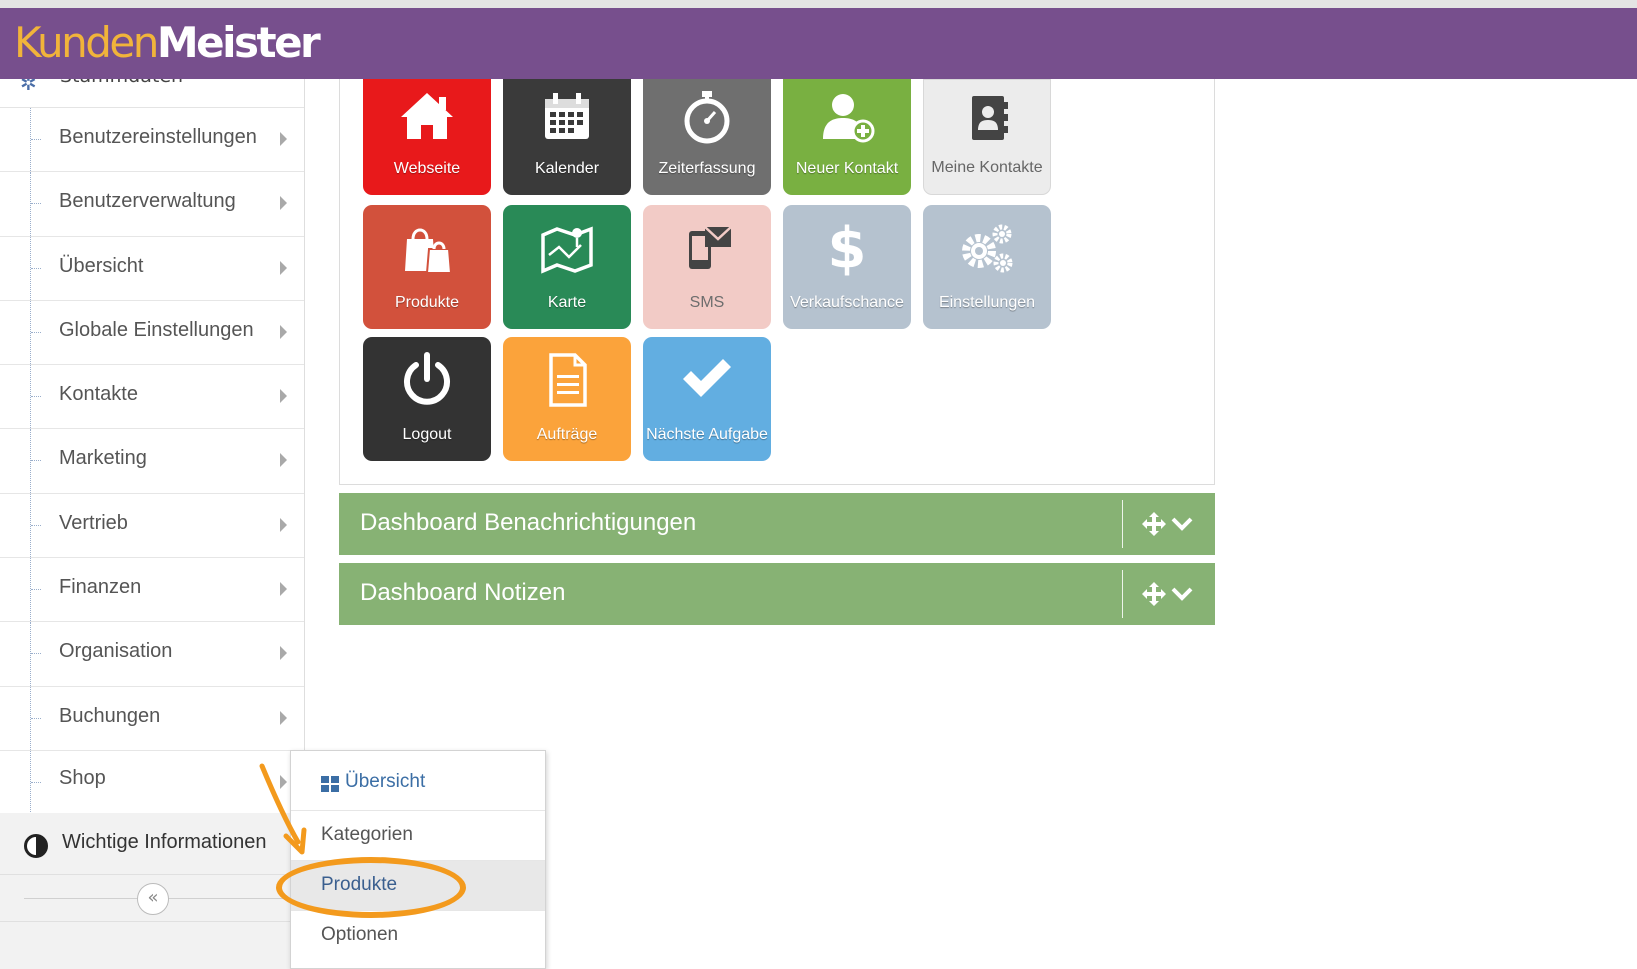 The image size is (1637, 969). Describe the element at coordinates (427, 116) in the screenshot. I see `home-icon` at that location.